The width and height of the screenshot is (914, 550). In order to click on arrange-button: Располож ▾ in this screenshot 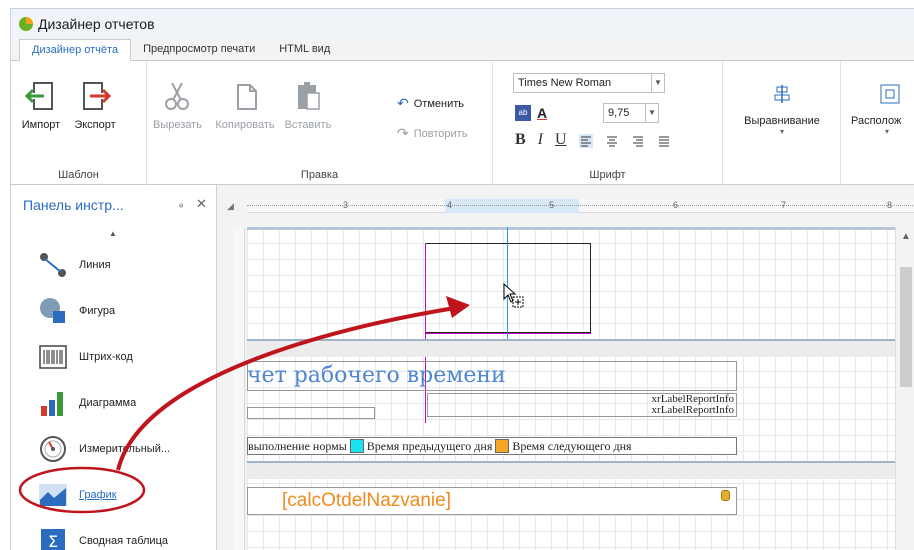, I will do `click(882, 107)`.